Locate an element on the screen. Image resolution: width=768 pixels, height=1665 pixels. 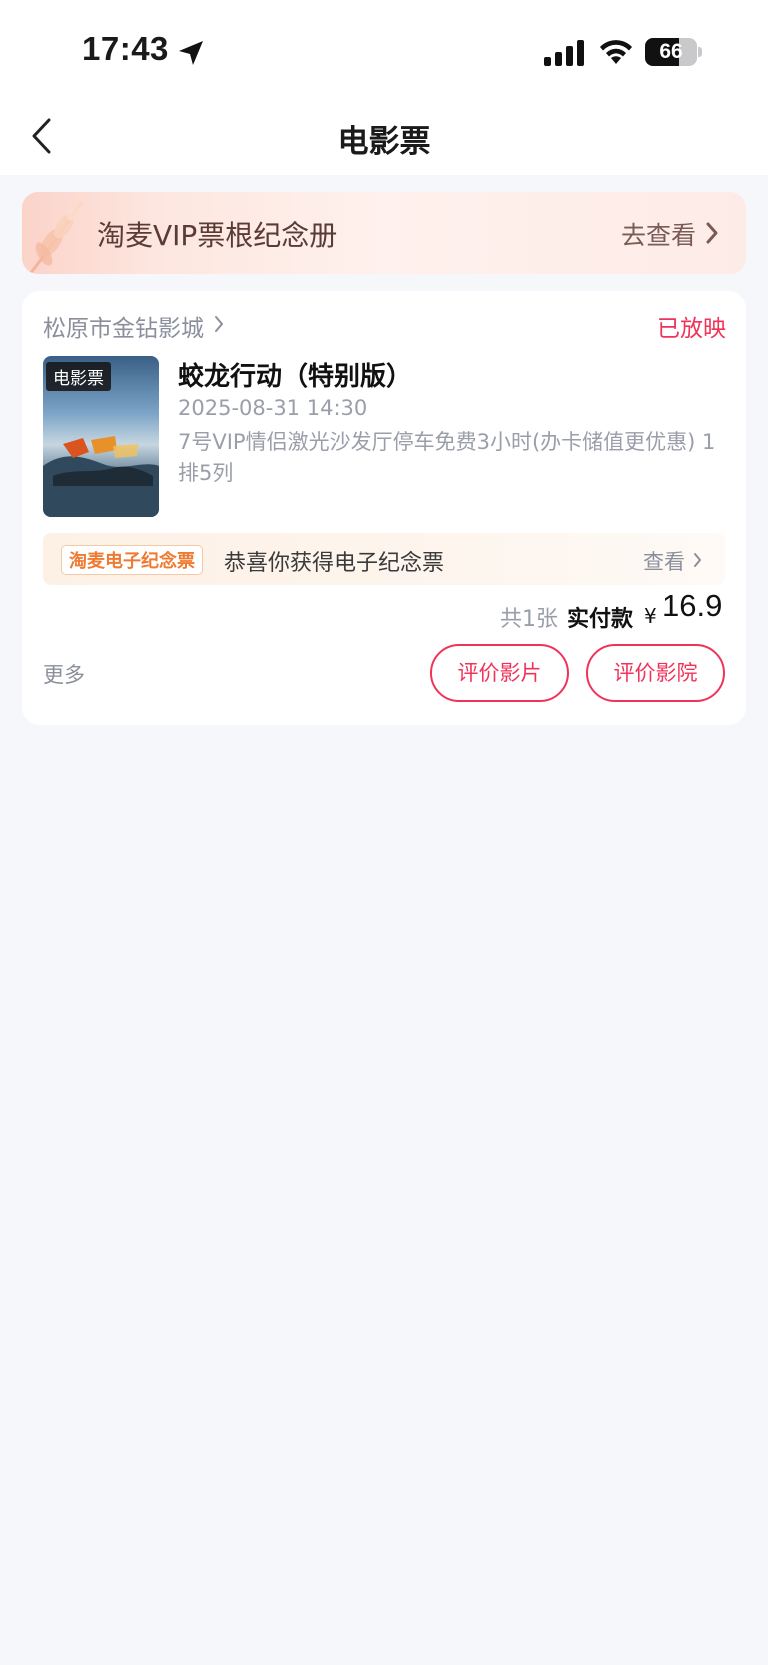
order-status-badge: 已放映 is located at coordinates (691, 329).